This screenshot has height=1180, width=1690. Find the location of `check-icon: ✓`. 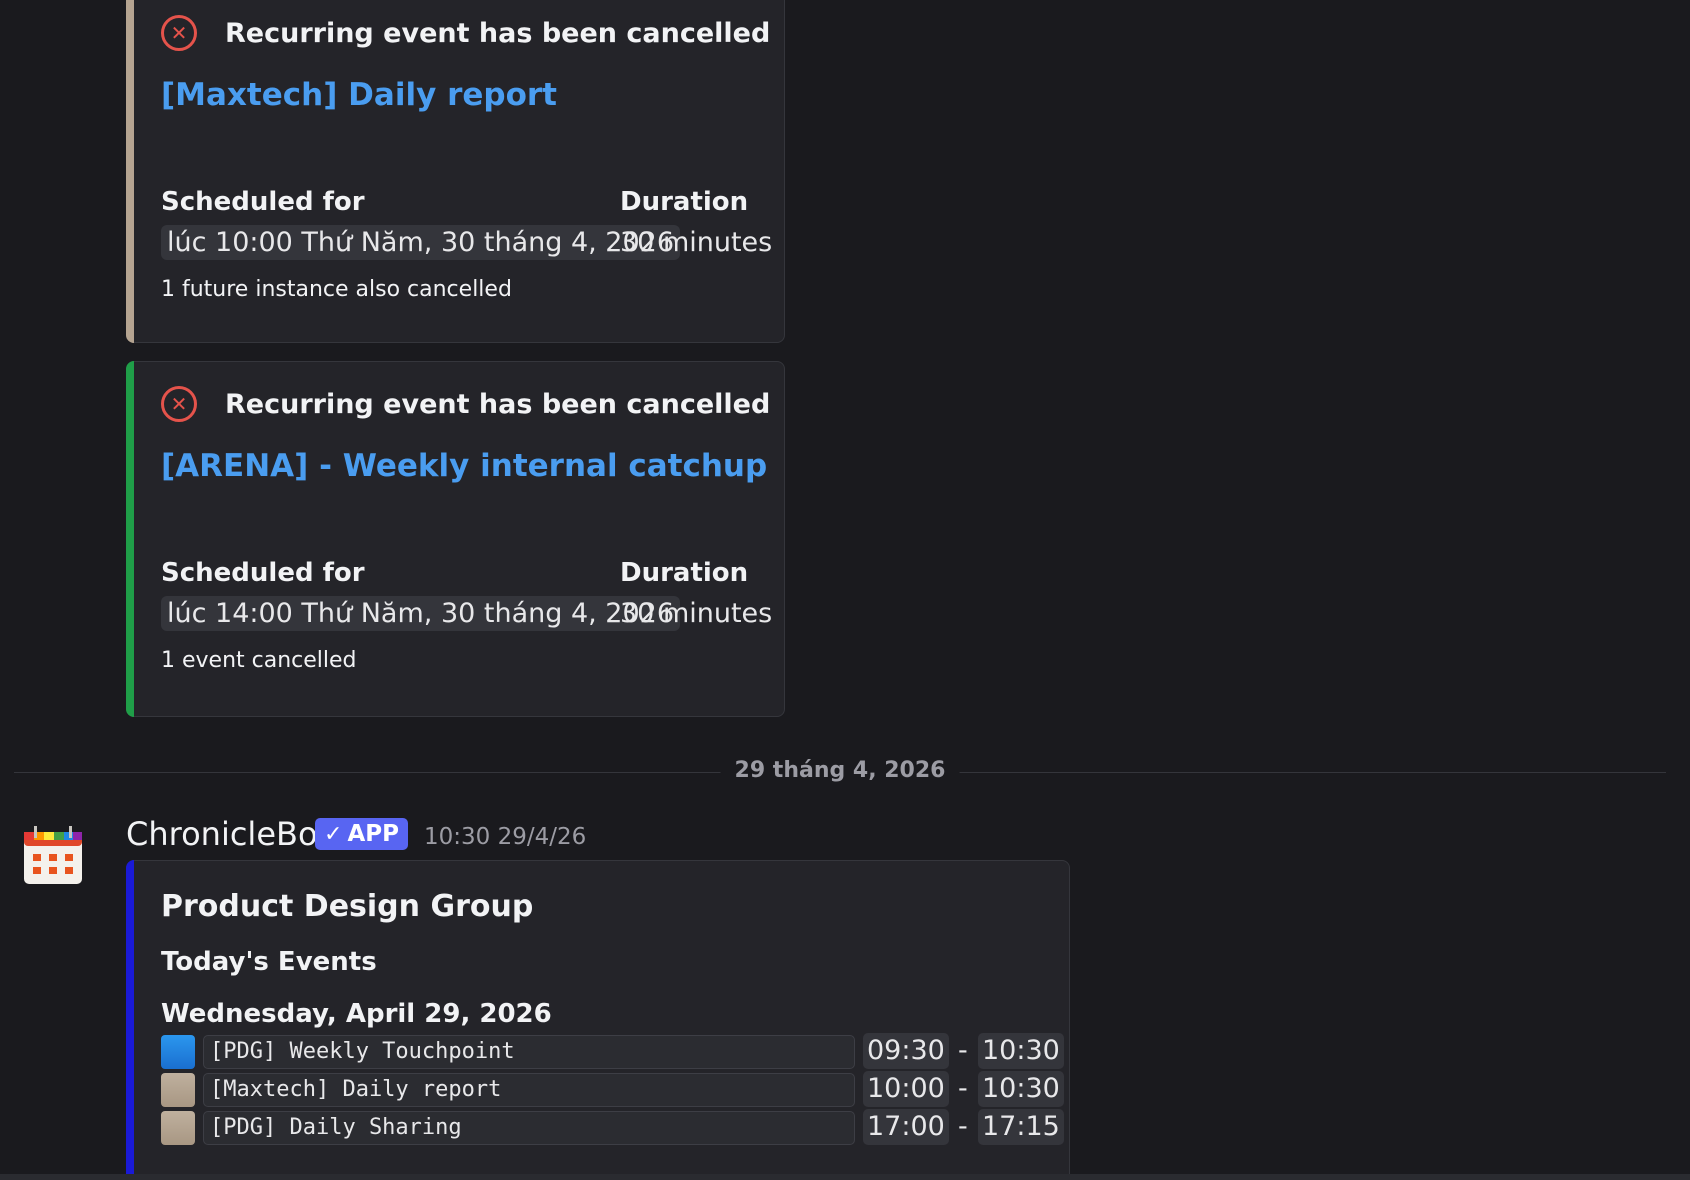

check-icon: ✓ is located at coordinates (333, 834).